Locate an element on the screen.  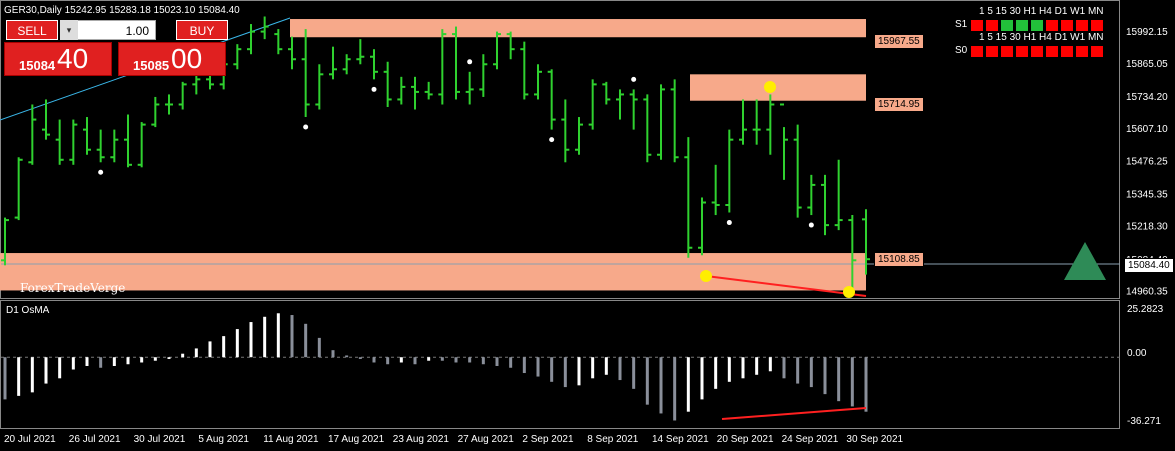
mtf-row-label: S1 is located at coordinates (961, 24).